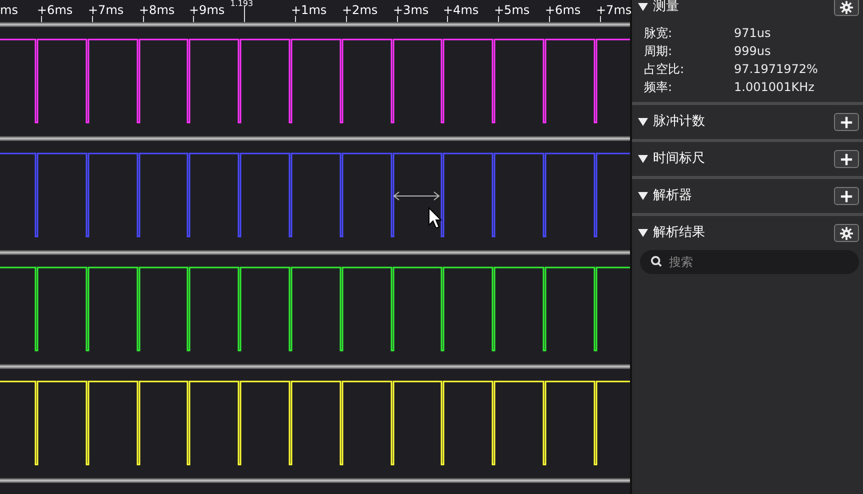 This screenshot has height=494, width=863. I want to click on measure-label: 脉宽:, so click(659, 33).